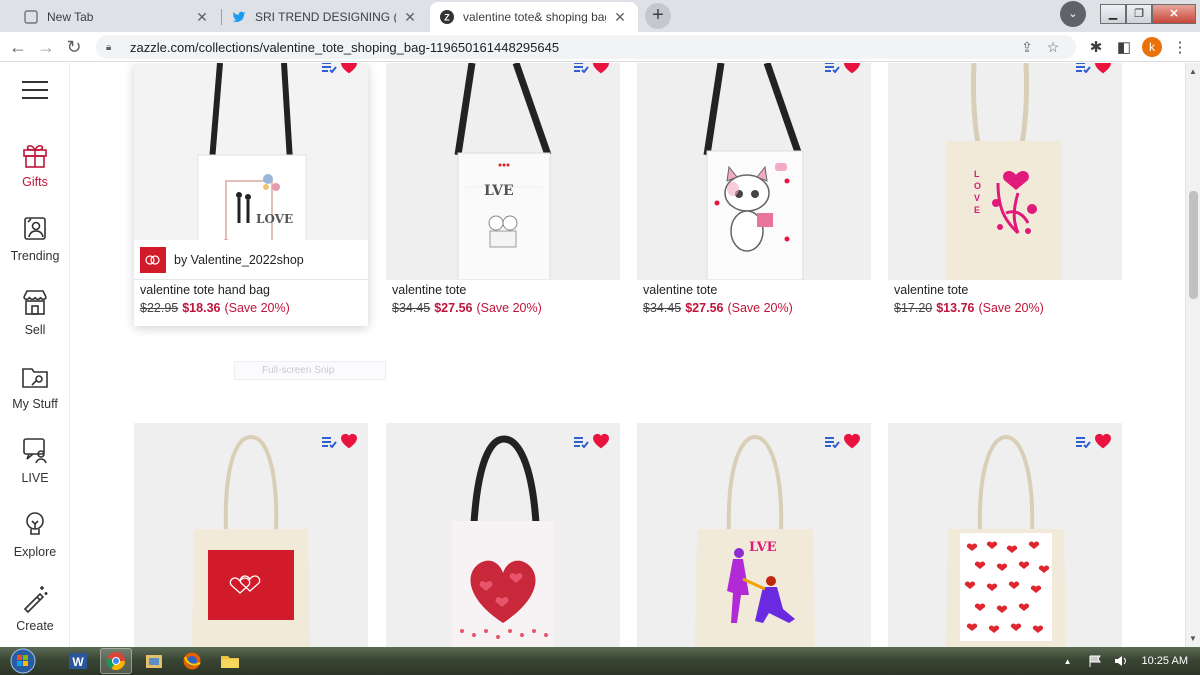  What do you see at coordinates (230, 661) in the screenshot?
I see `folder-taskbar-icon` at bounding box center [230, 661].